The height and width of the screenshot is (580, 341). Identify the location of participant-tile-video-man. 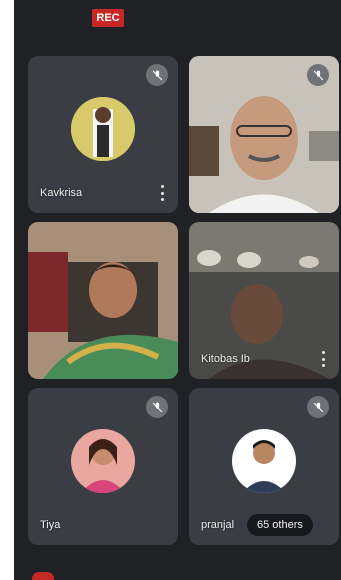
(264, 134).